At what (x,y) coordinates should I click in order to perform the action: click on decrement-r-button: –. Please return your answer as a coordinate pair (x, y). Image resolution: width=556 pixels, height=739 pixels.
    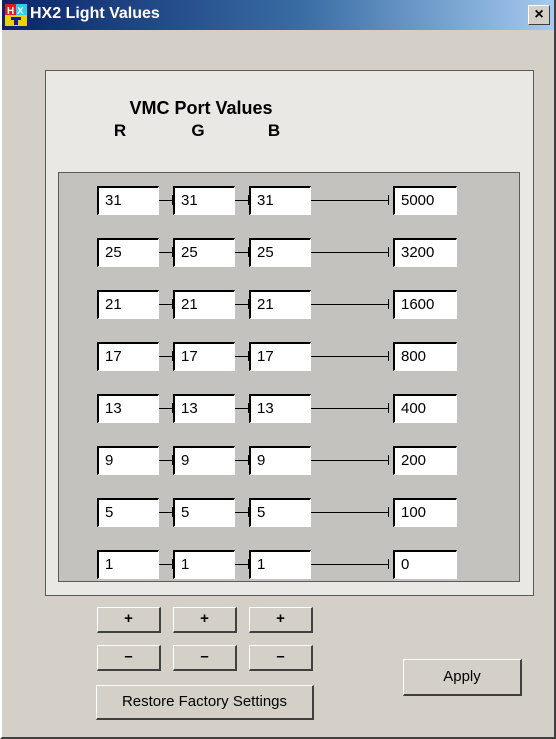
    Looking at the image, I should click on (129, 658).